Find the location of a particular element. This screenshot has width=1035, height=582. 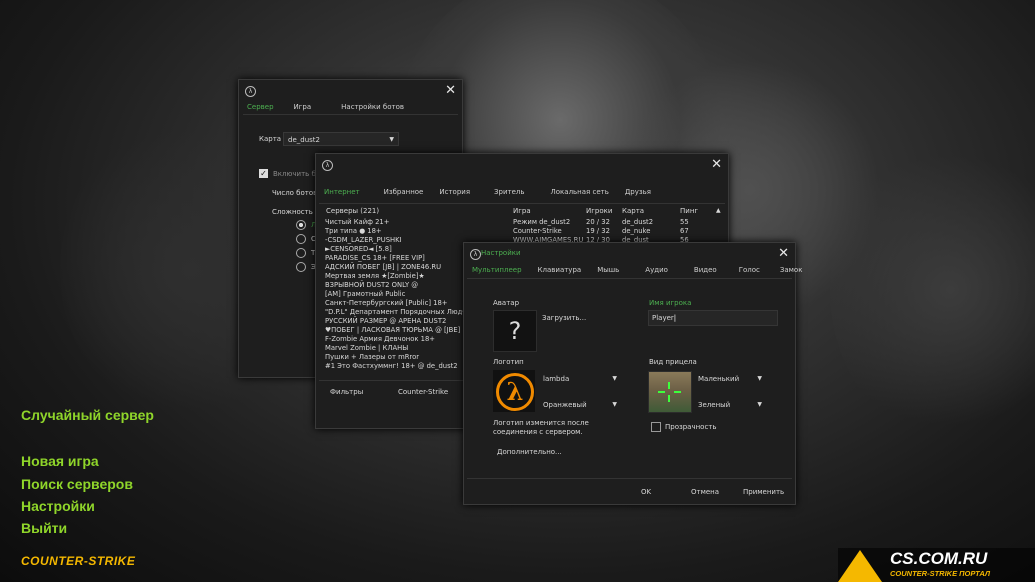

logo-select-value: lambda is located at coordinates (556, 379).